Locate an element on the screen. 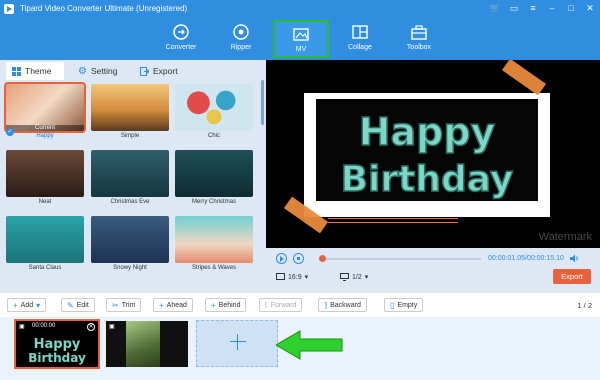 This screenshot has height=380, width=600. theme-simple: Simple is located at coordinates (130, 111).